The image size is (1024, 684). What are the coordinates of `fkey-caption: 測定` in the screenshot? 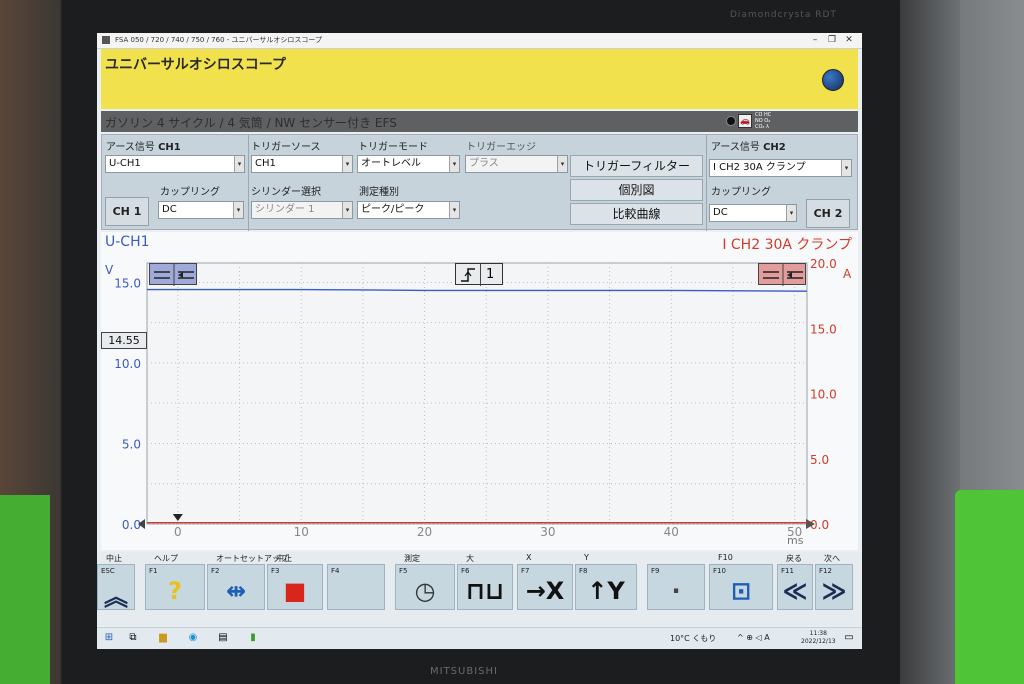 It's located at (412, 558).